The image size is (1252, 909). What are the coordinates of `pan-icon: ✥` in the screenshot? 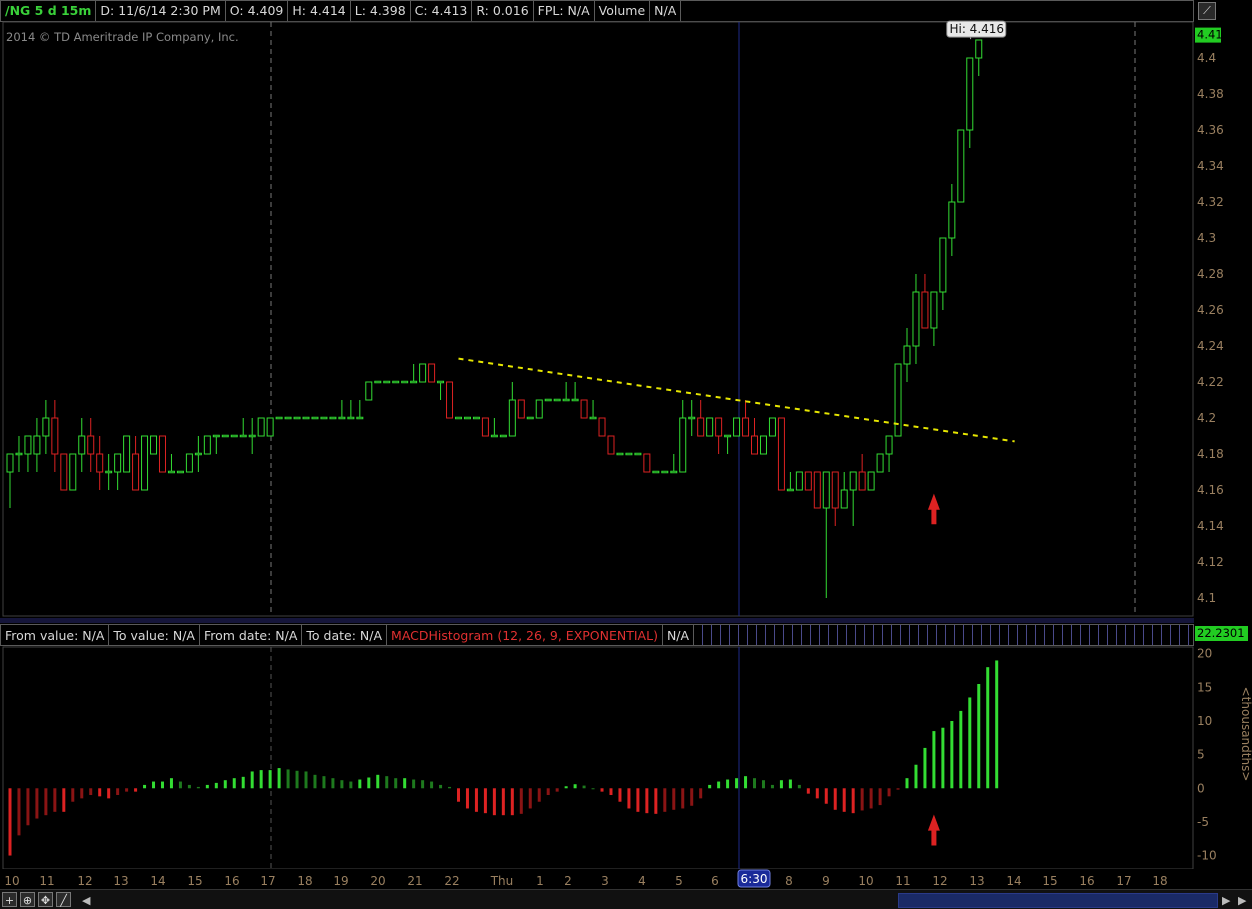 It's located at (45, 899).